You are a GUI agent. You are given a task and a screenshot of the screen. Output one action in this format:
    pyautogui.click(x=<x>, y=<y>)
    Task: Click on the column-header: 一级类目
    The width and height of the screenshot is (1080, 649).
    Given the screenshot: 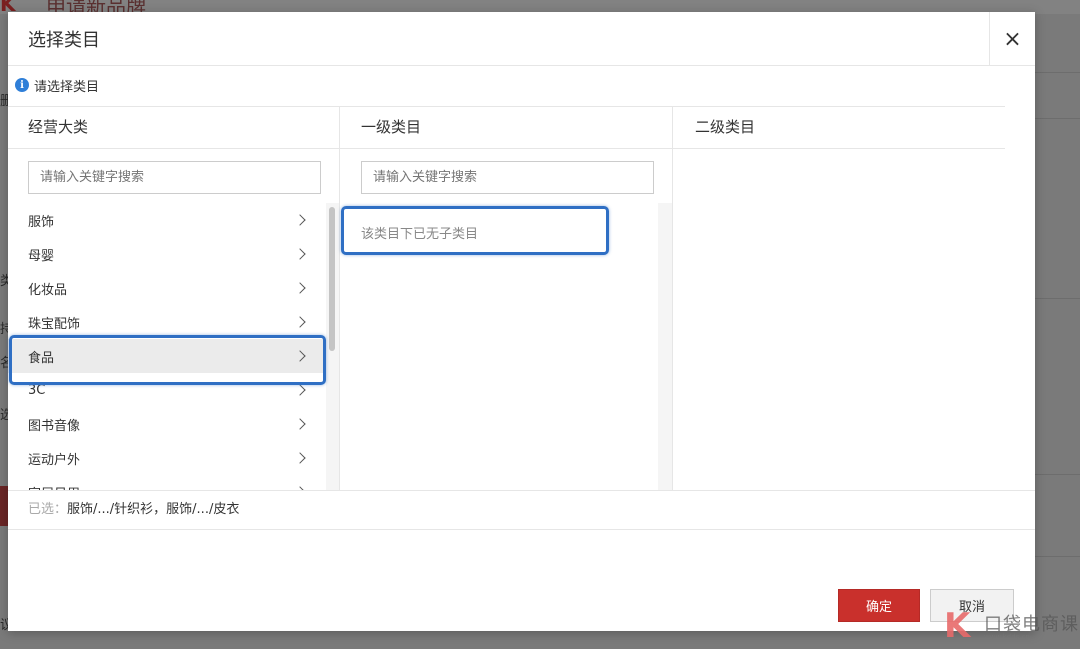 What is the action you would take?
    pyautogui.click(x=506, y=128)
    